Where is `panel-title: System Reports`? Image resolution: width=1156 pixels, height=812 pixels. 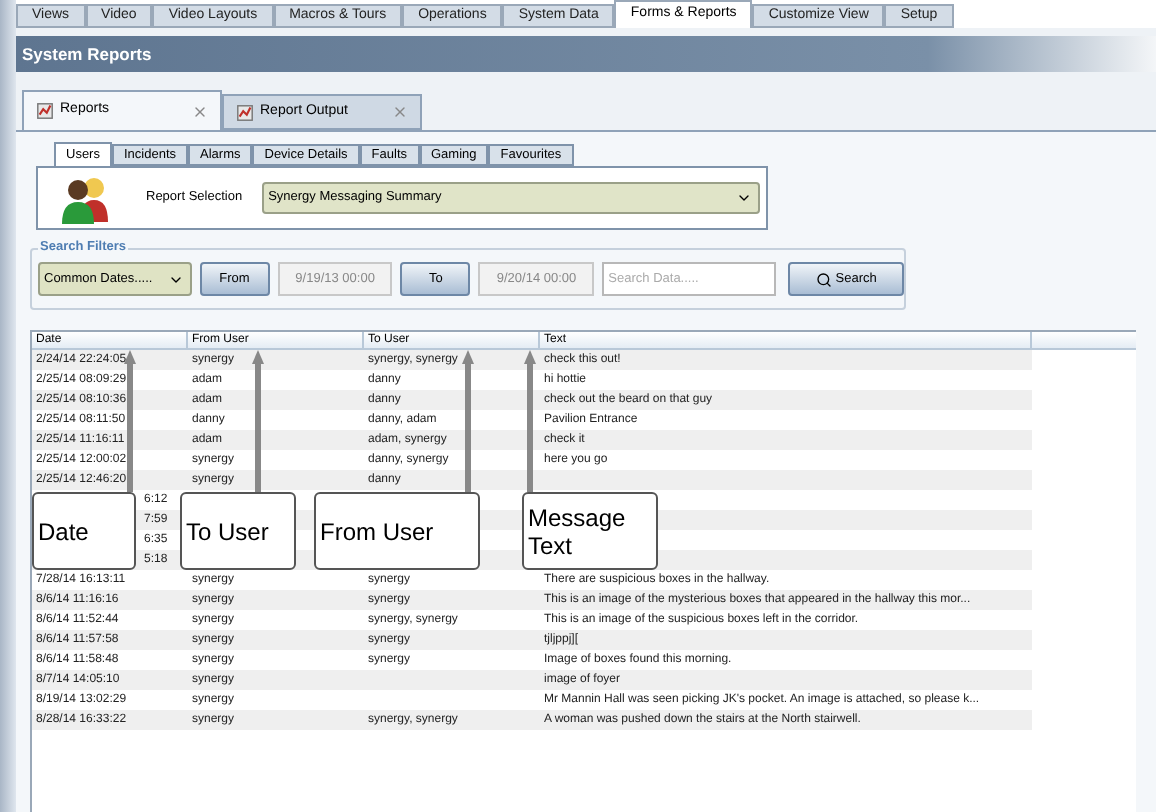 panel-title: System Reports is located at coordinates (586, 54).